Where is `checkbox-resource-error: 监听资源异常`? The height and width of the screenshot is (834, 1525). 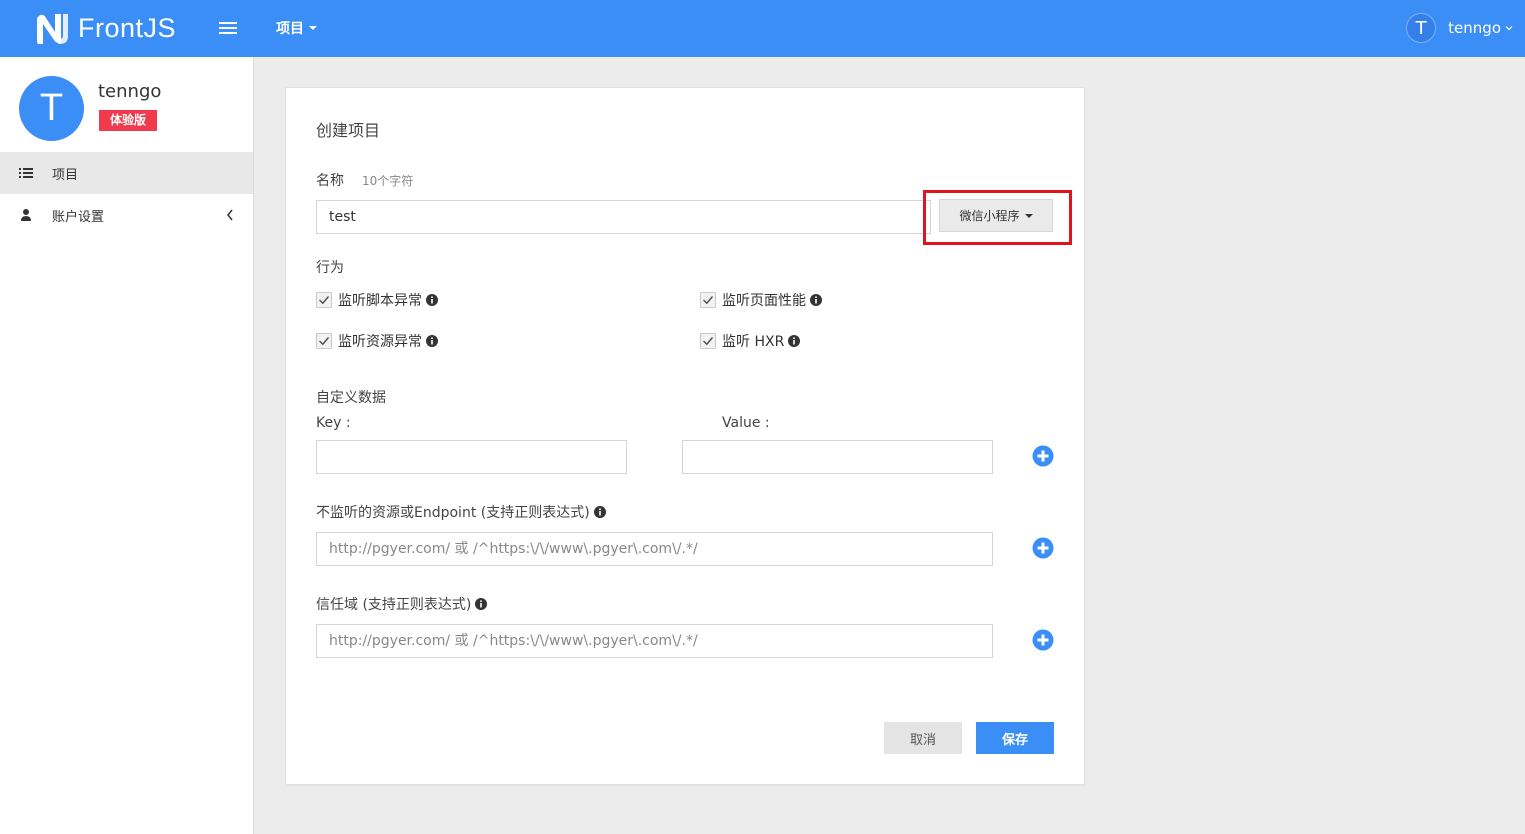 checkbox-resource-error: 监听资源异常 is located at coordinates (377, 341).